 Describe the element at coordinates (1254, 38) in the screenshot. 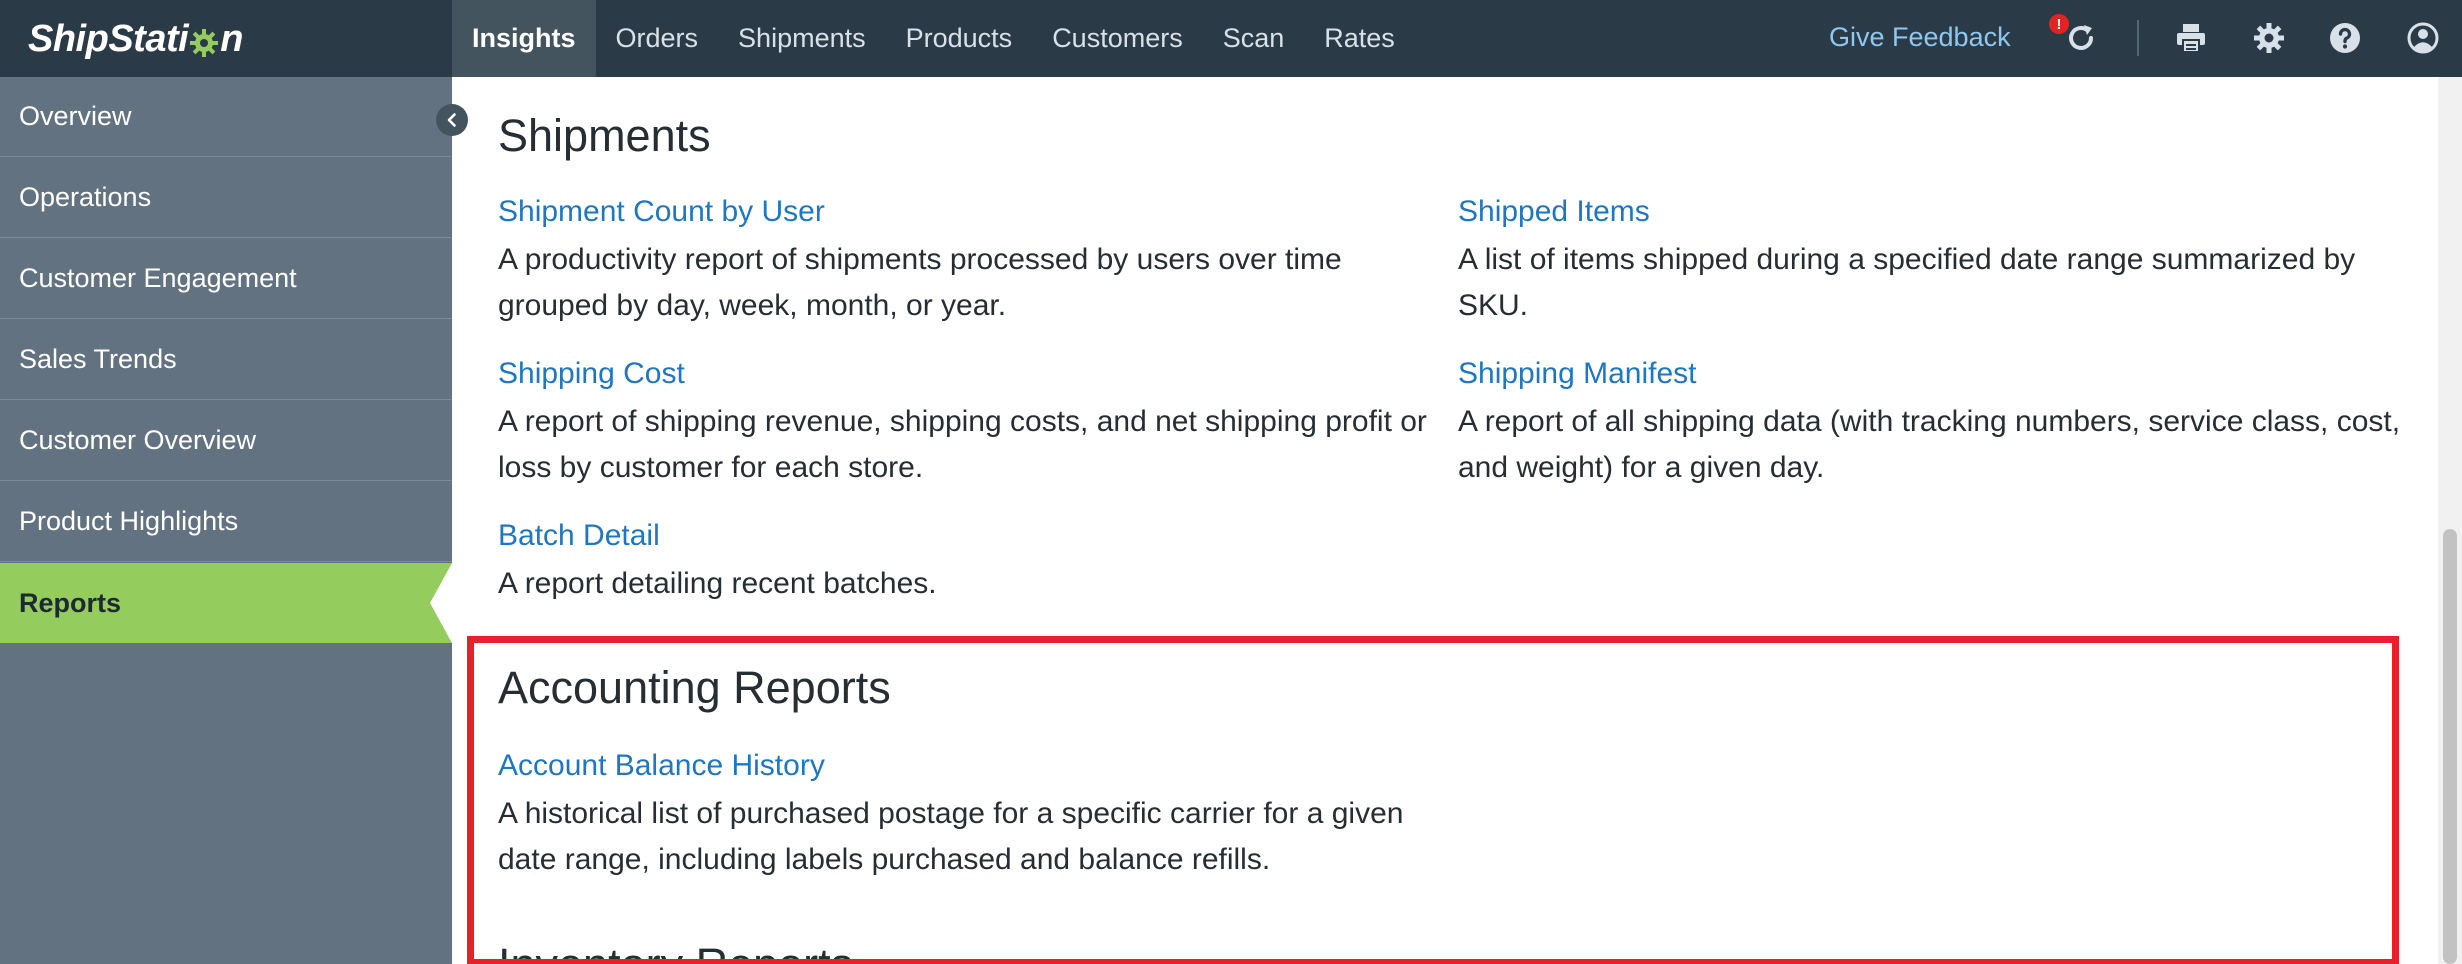

I see `nav-item-scan: Scan` at that location.